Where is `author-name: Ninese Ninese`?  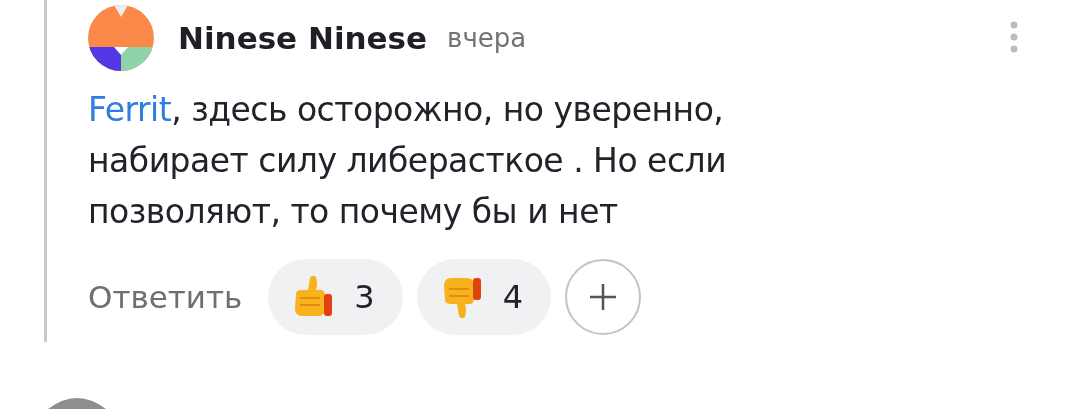 author-name: Ninese Ninese is located at coordinates (303, 38).